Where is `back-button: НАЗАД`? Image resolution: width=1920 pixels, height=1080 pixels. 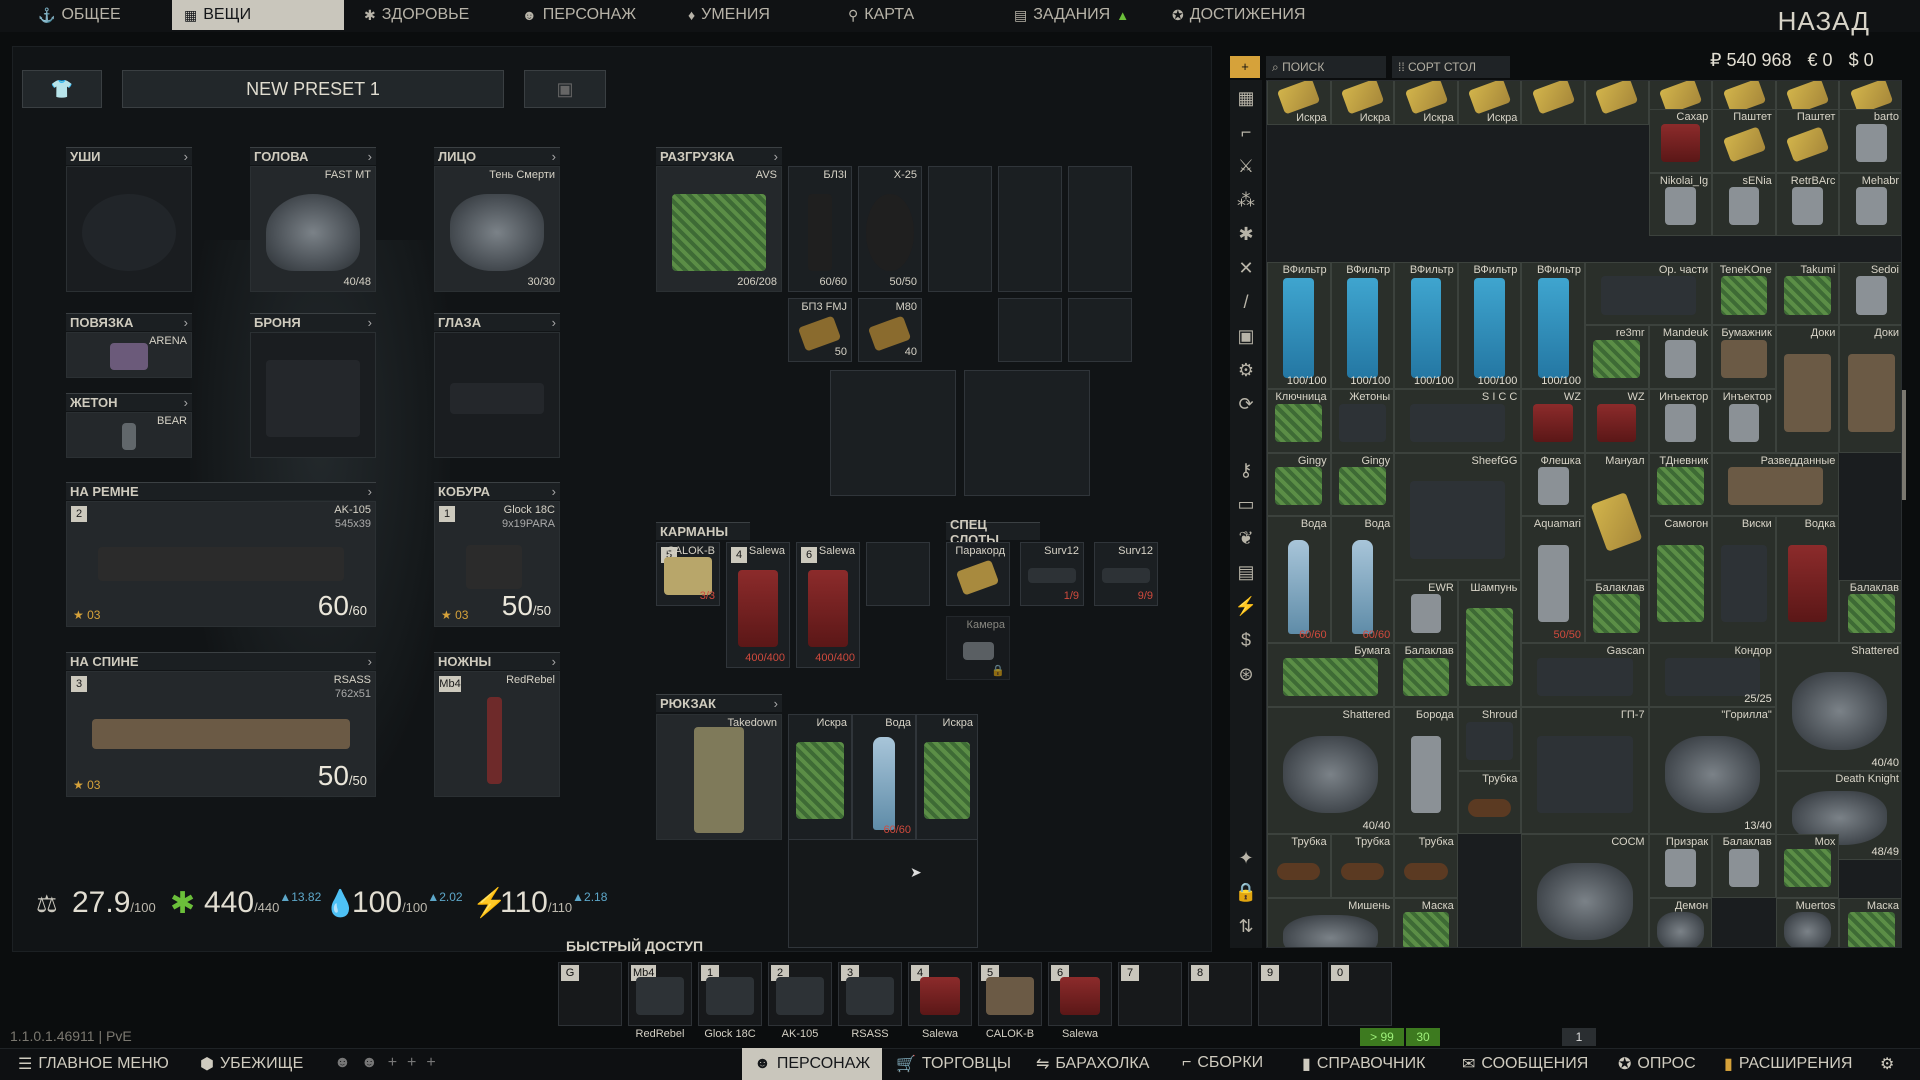
back-button: НАЗАД is located at coordinates (1824, 21).